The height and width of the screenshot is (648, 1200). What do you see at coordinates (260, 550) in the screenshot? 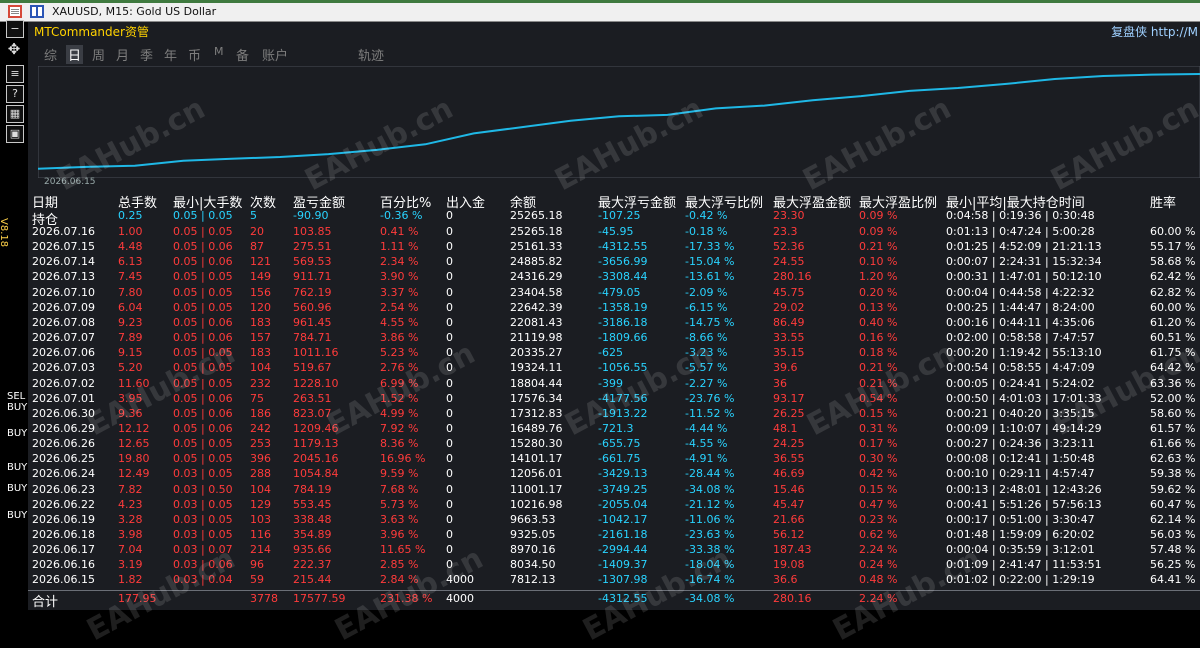
I see `cell-count: 214` at bounding box center [260, 550].